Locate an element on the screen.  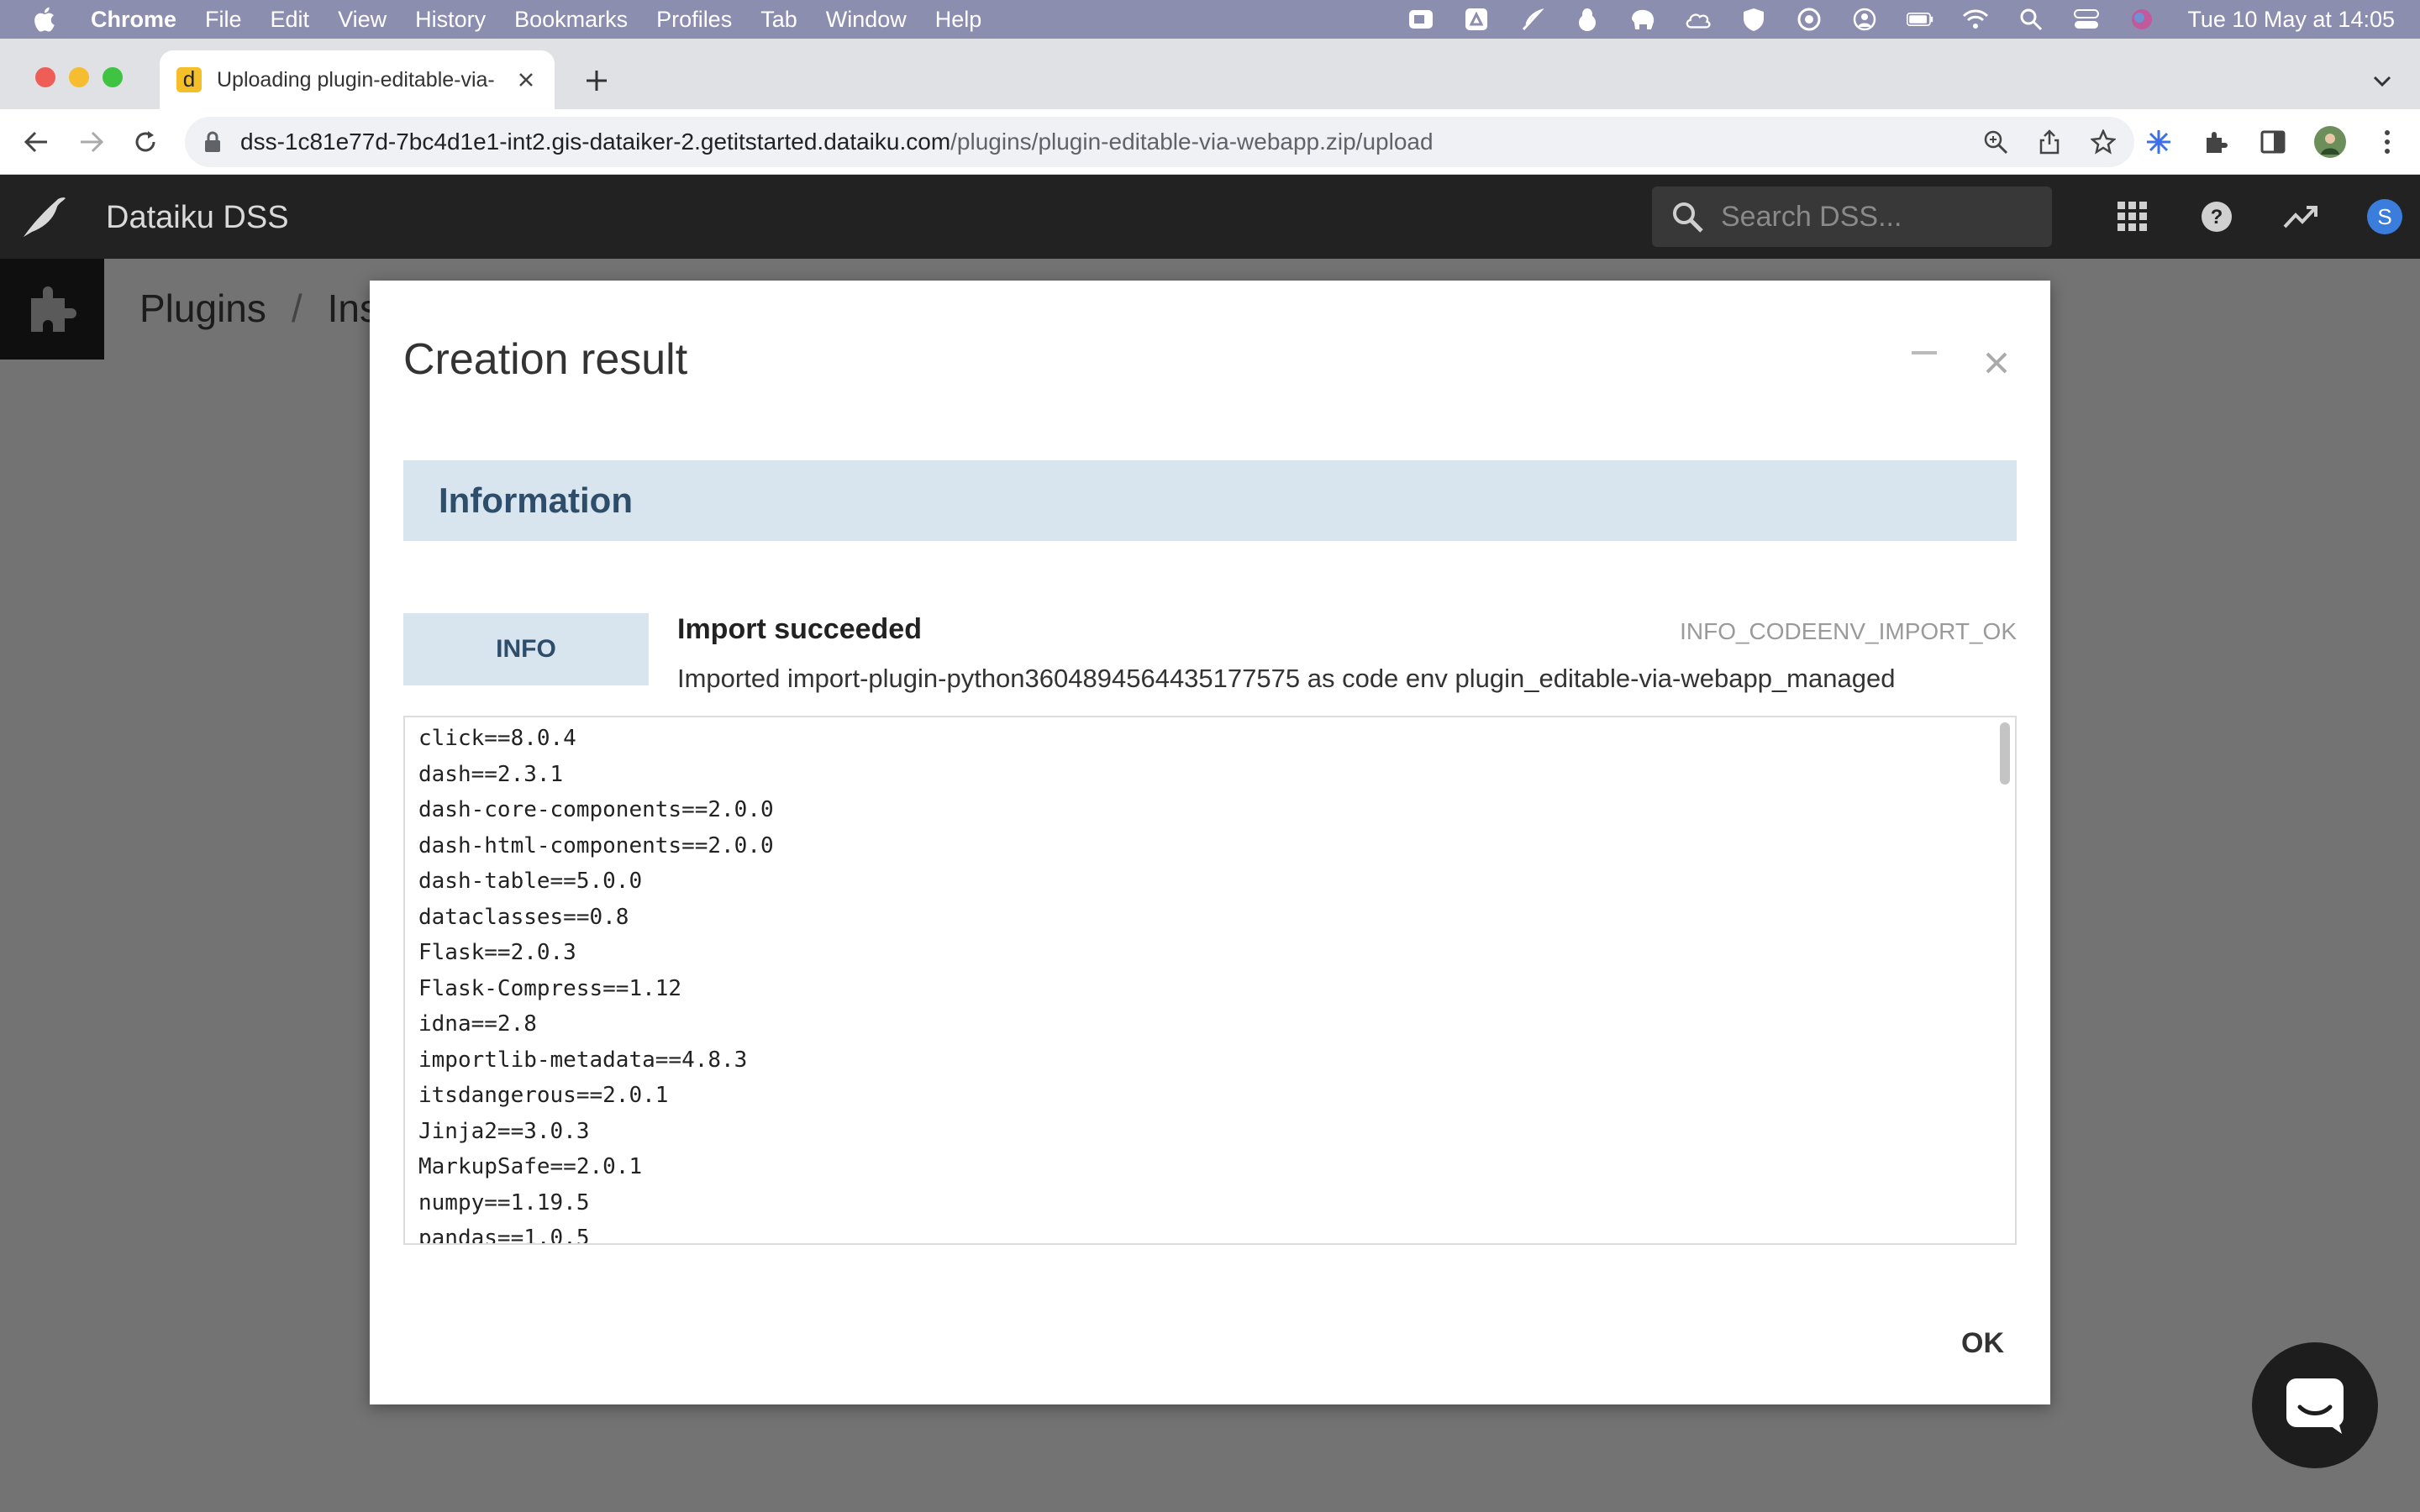
apps-grid-icon is located at coordinates (2132, 216).